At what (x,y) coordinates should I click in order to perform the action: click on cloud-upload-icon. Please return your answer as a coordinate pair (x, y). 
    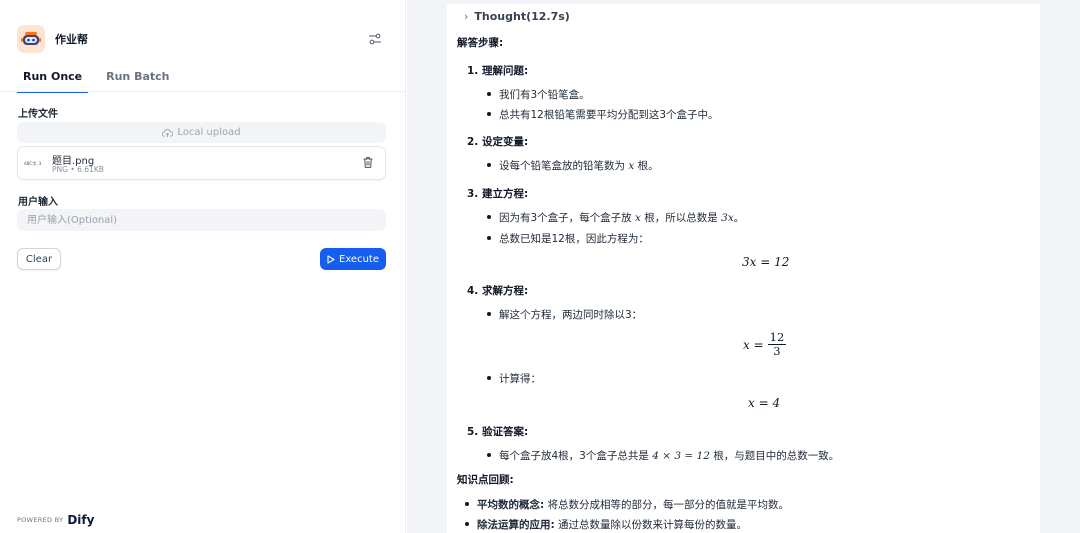
    Looking at the image, I should click on (168, 132).